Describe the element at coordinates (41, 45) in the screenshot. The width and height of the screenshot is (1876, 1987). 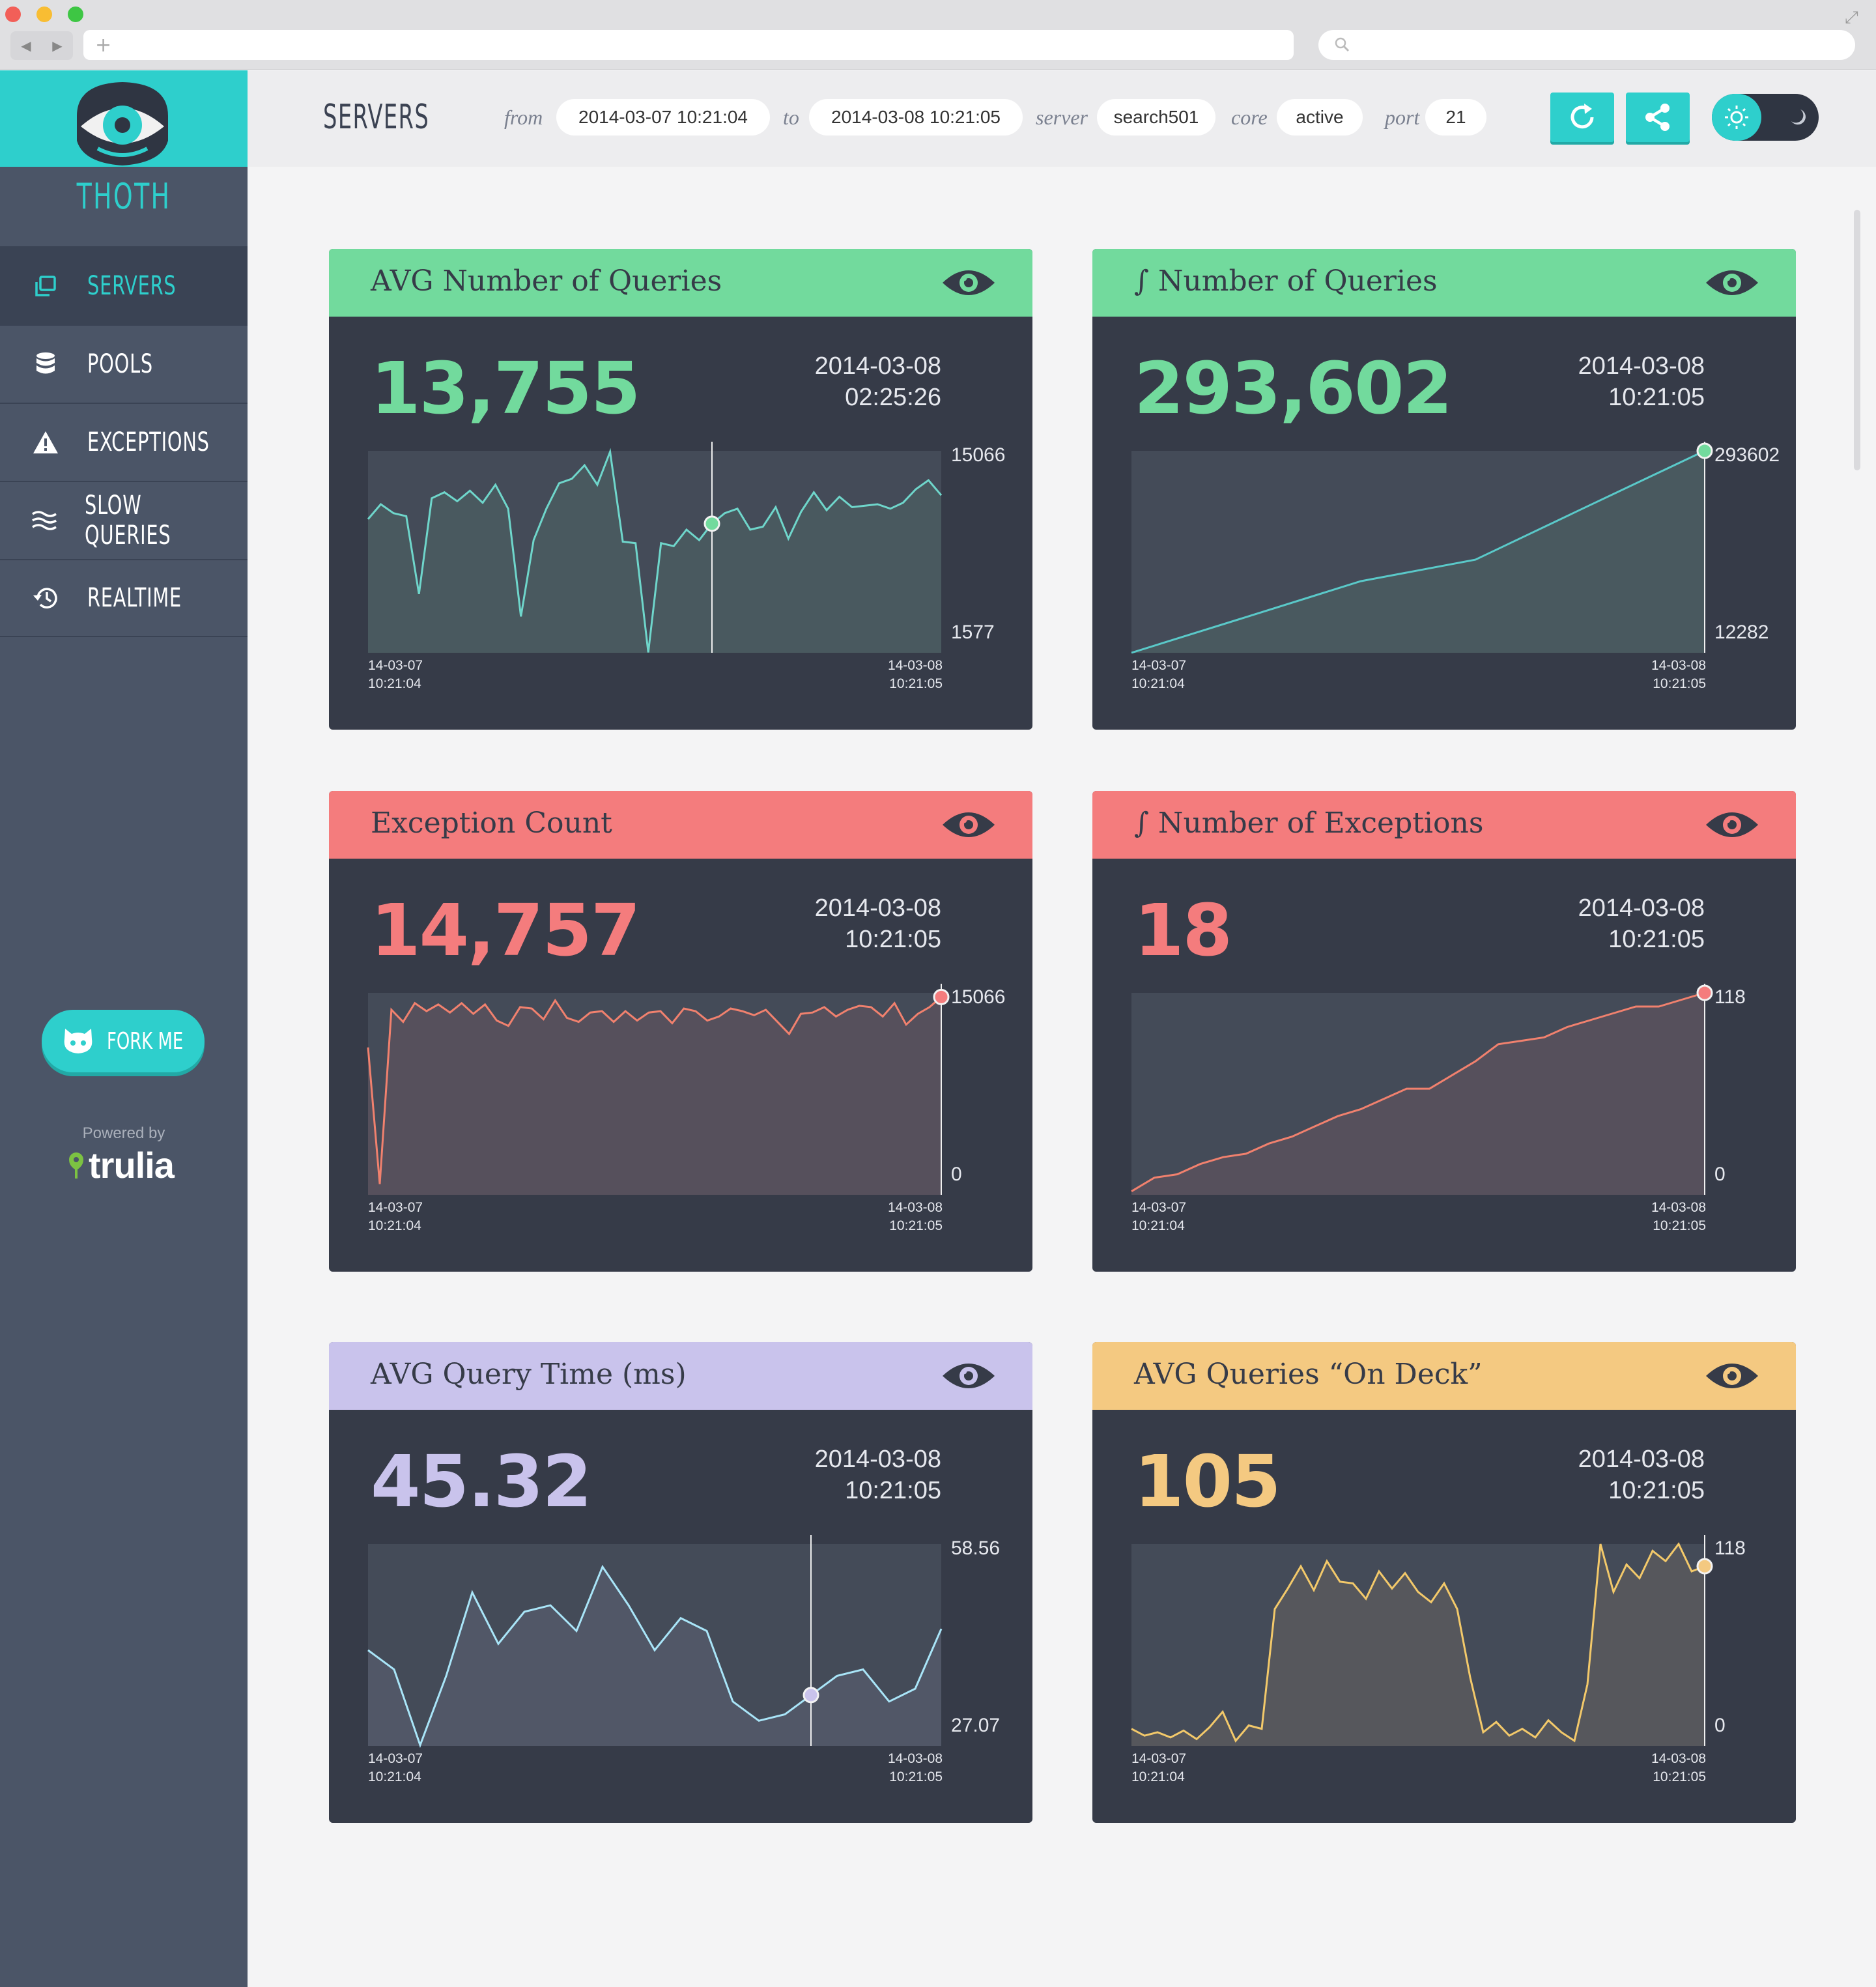
I see `history-buttons: ◀ ▶` at that location.